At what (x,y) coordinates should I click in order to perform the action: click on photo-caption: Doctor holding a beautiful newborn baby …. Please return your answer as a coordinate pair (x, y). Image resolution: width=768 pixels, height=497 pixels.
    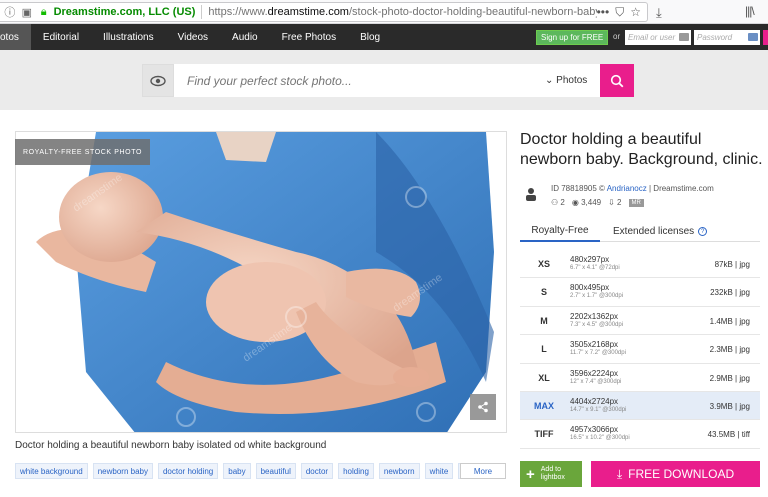
    Looking at the image, I should click on (171, 445).